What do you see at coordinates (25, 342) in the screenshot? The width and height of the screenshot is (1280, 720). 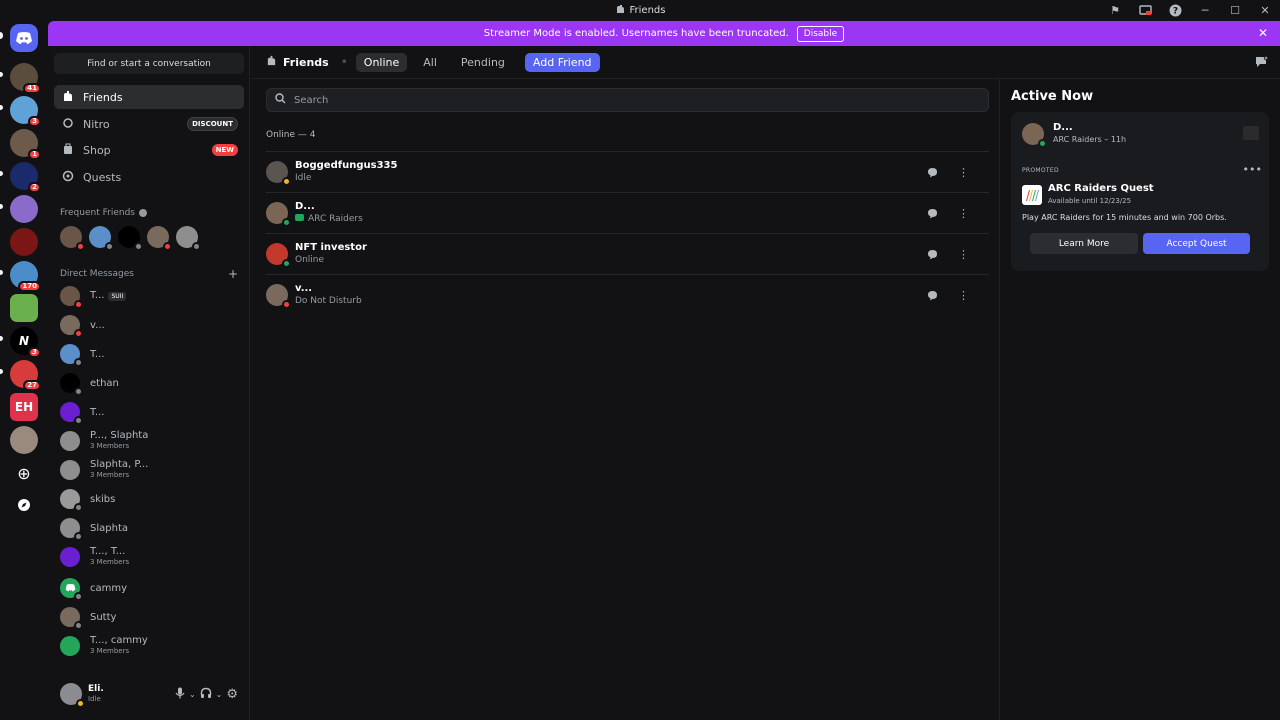 I see `server-icon: N3` at bounding box center [25, 342].